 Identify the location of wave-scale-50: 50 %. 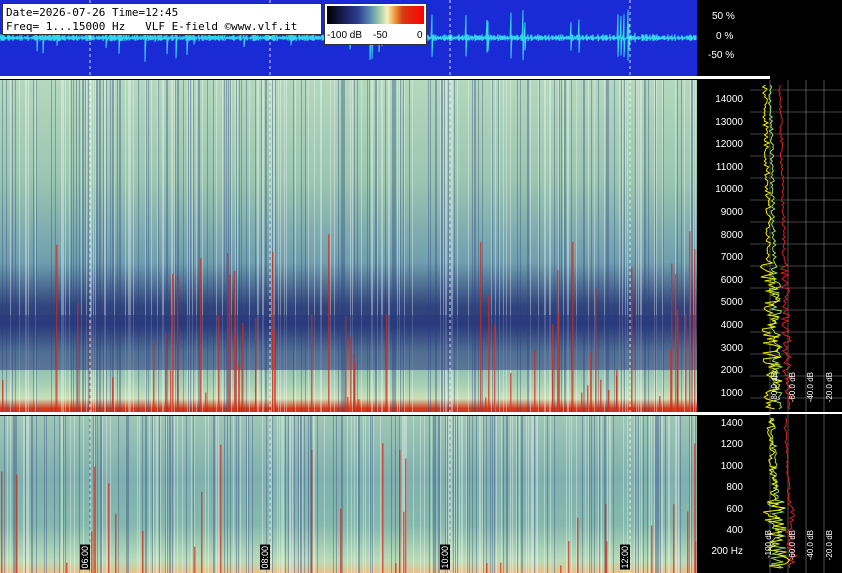
(723, 16).